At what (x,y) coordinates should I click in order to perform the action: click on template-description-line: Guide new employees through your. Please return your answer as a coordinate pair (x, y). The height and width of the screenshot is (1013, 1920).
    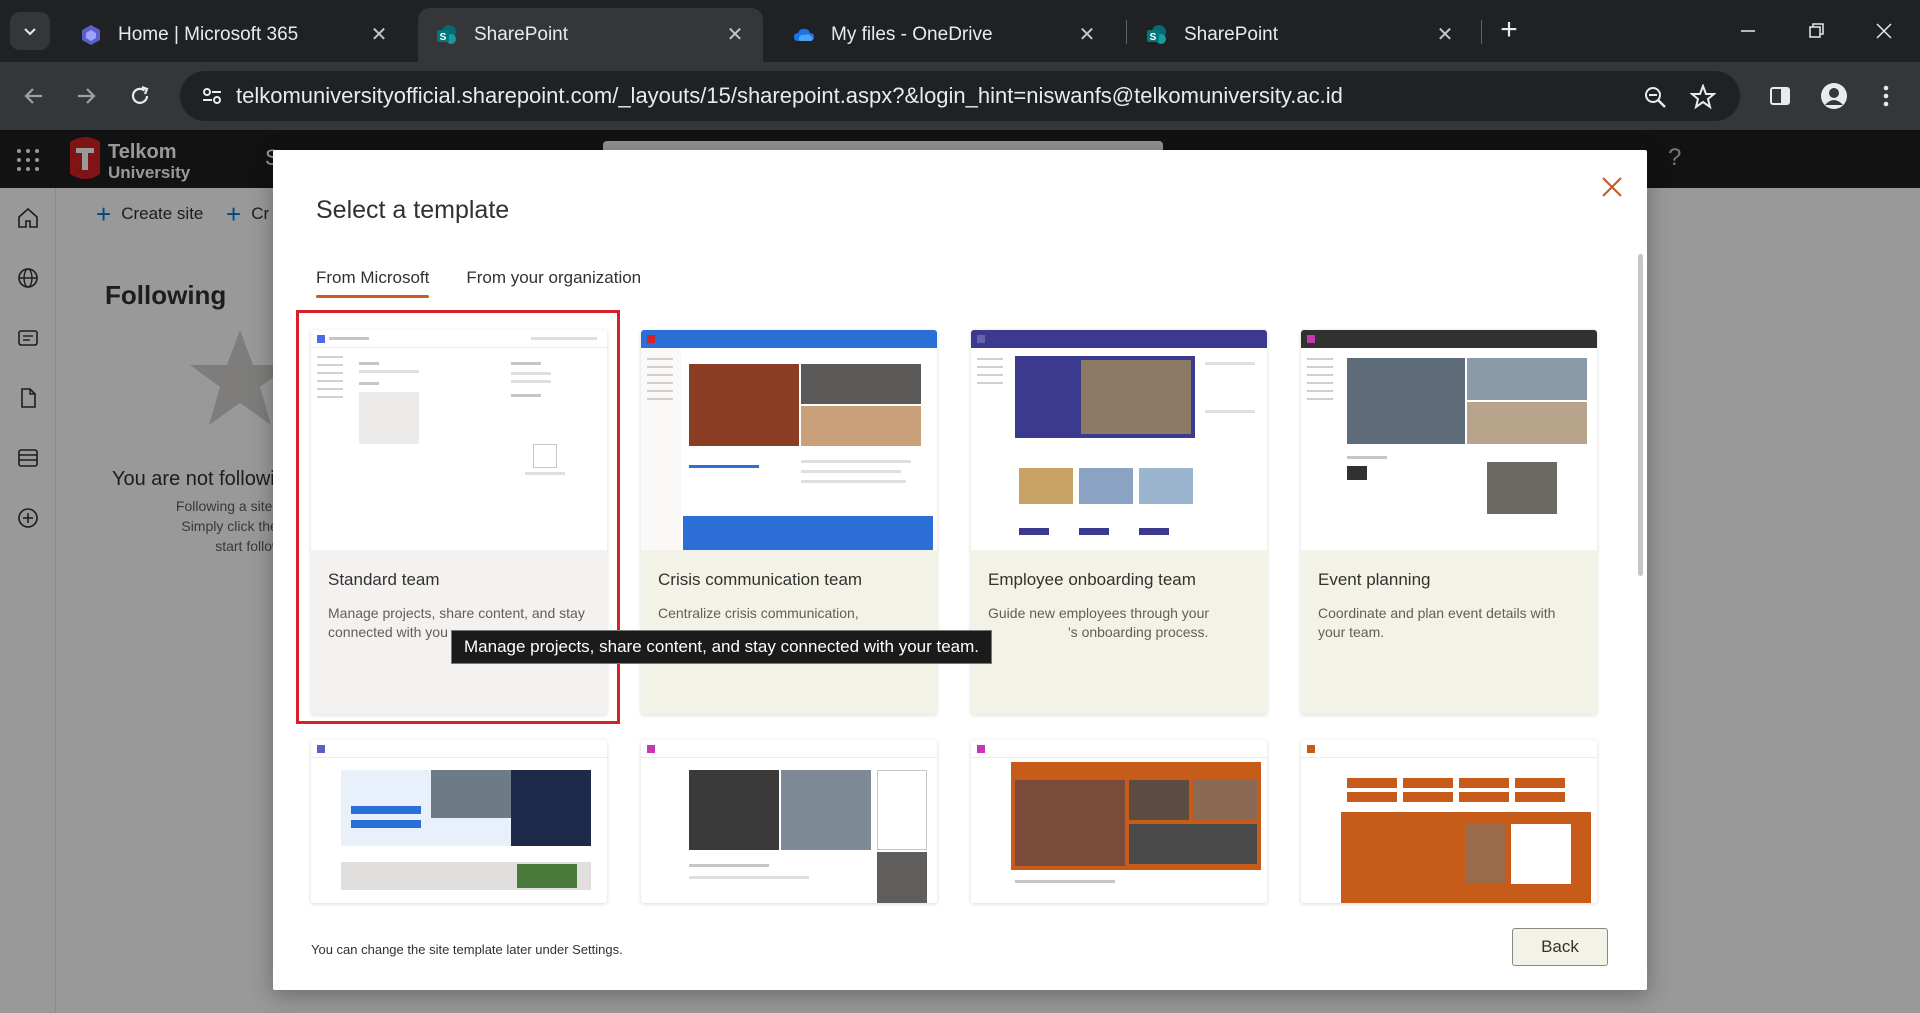
    Looking at the image, I should click on (1099, 613).